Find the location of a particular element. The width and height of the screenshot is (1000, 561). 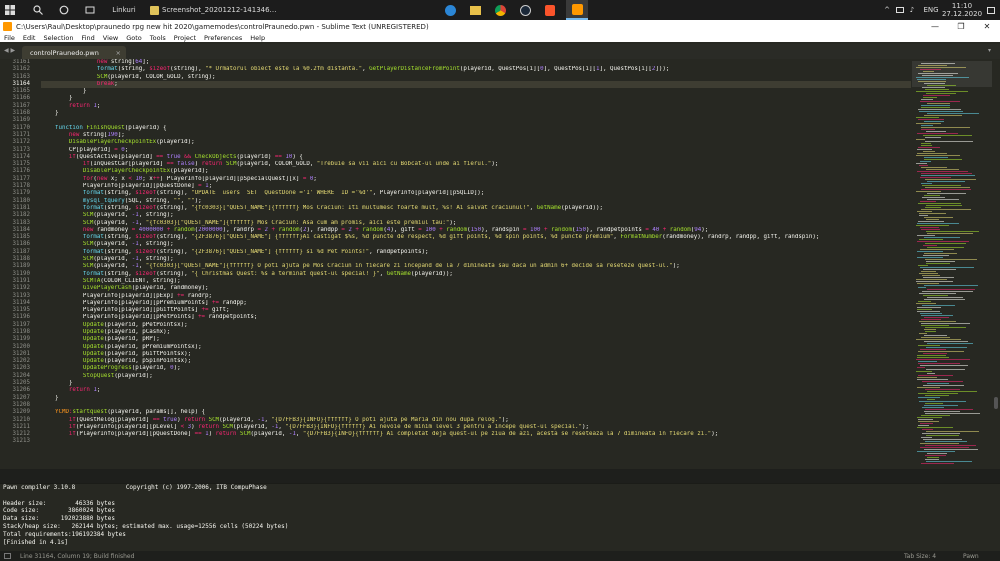

status-tabsize: Tab Size: 4 is located at coordinates (920, 556).